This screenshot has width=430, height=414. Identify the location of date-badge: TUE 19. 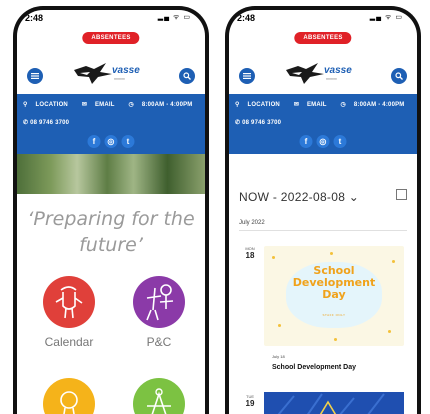
(250, 401).